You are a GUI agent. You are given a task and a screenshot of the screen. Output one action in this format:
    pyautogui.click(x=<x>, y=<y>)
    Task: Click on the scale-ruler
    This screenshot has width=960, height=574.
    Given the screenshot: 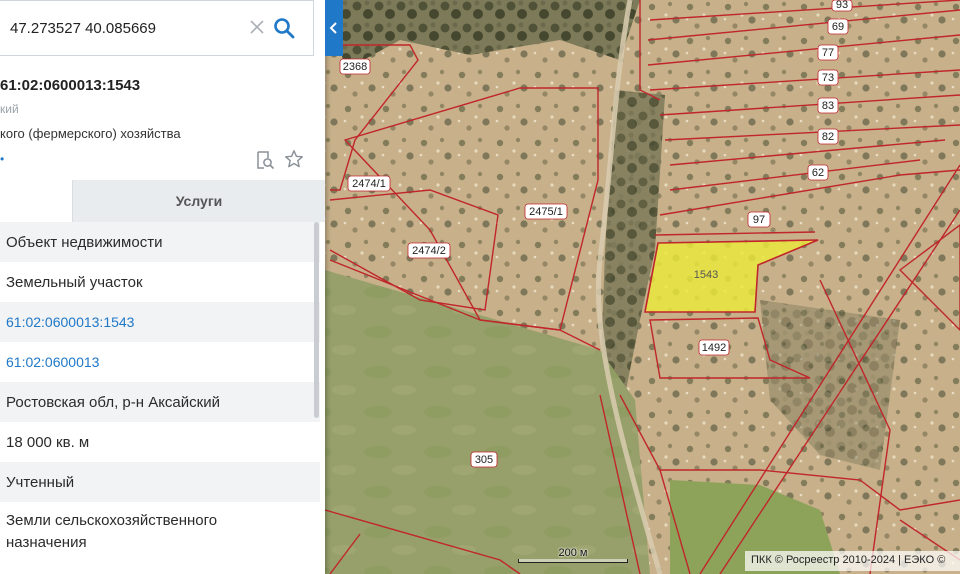 What is the action you would take?
    pyautogui.click(x=573, y=561)
    